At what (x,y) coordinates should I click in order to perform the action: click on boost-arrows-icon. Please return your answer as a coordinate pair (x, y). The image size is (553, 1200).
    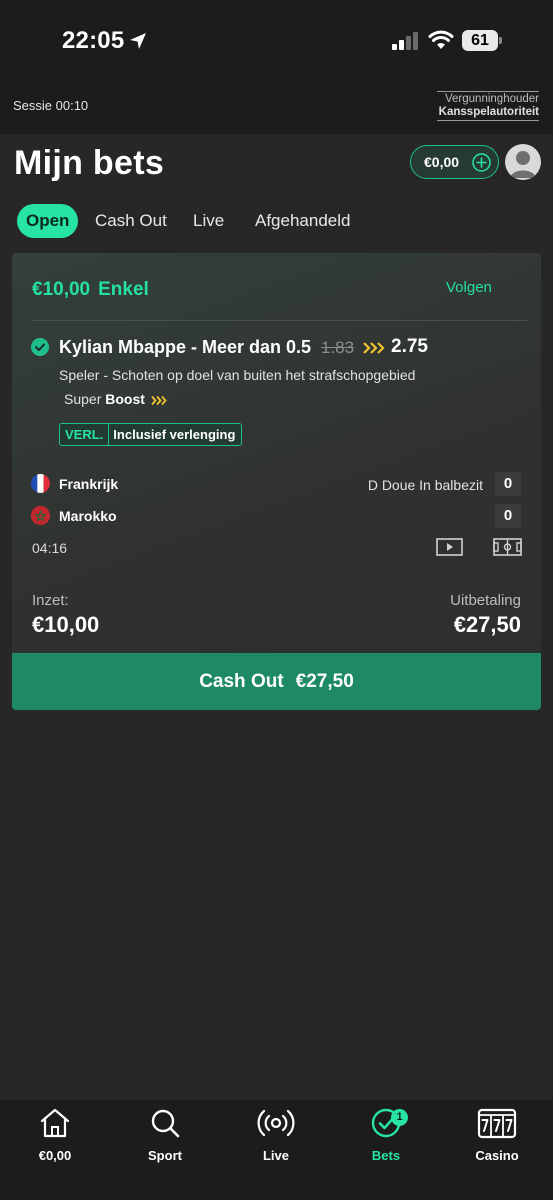
    Looking at the image, I should click on (374, 348).